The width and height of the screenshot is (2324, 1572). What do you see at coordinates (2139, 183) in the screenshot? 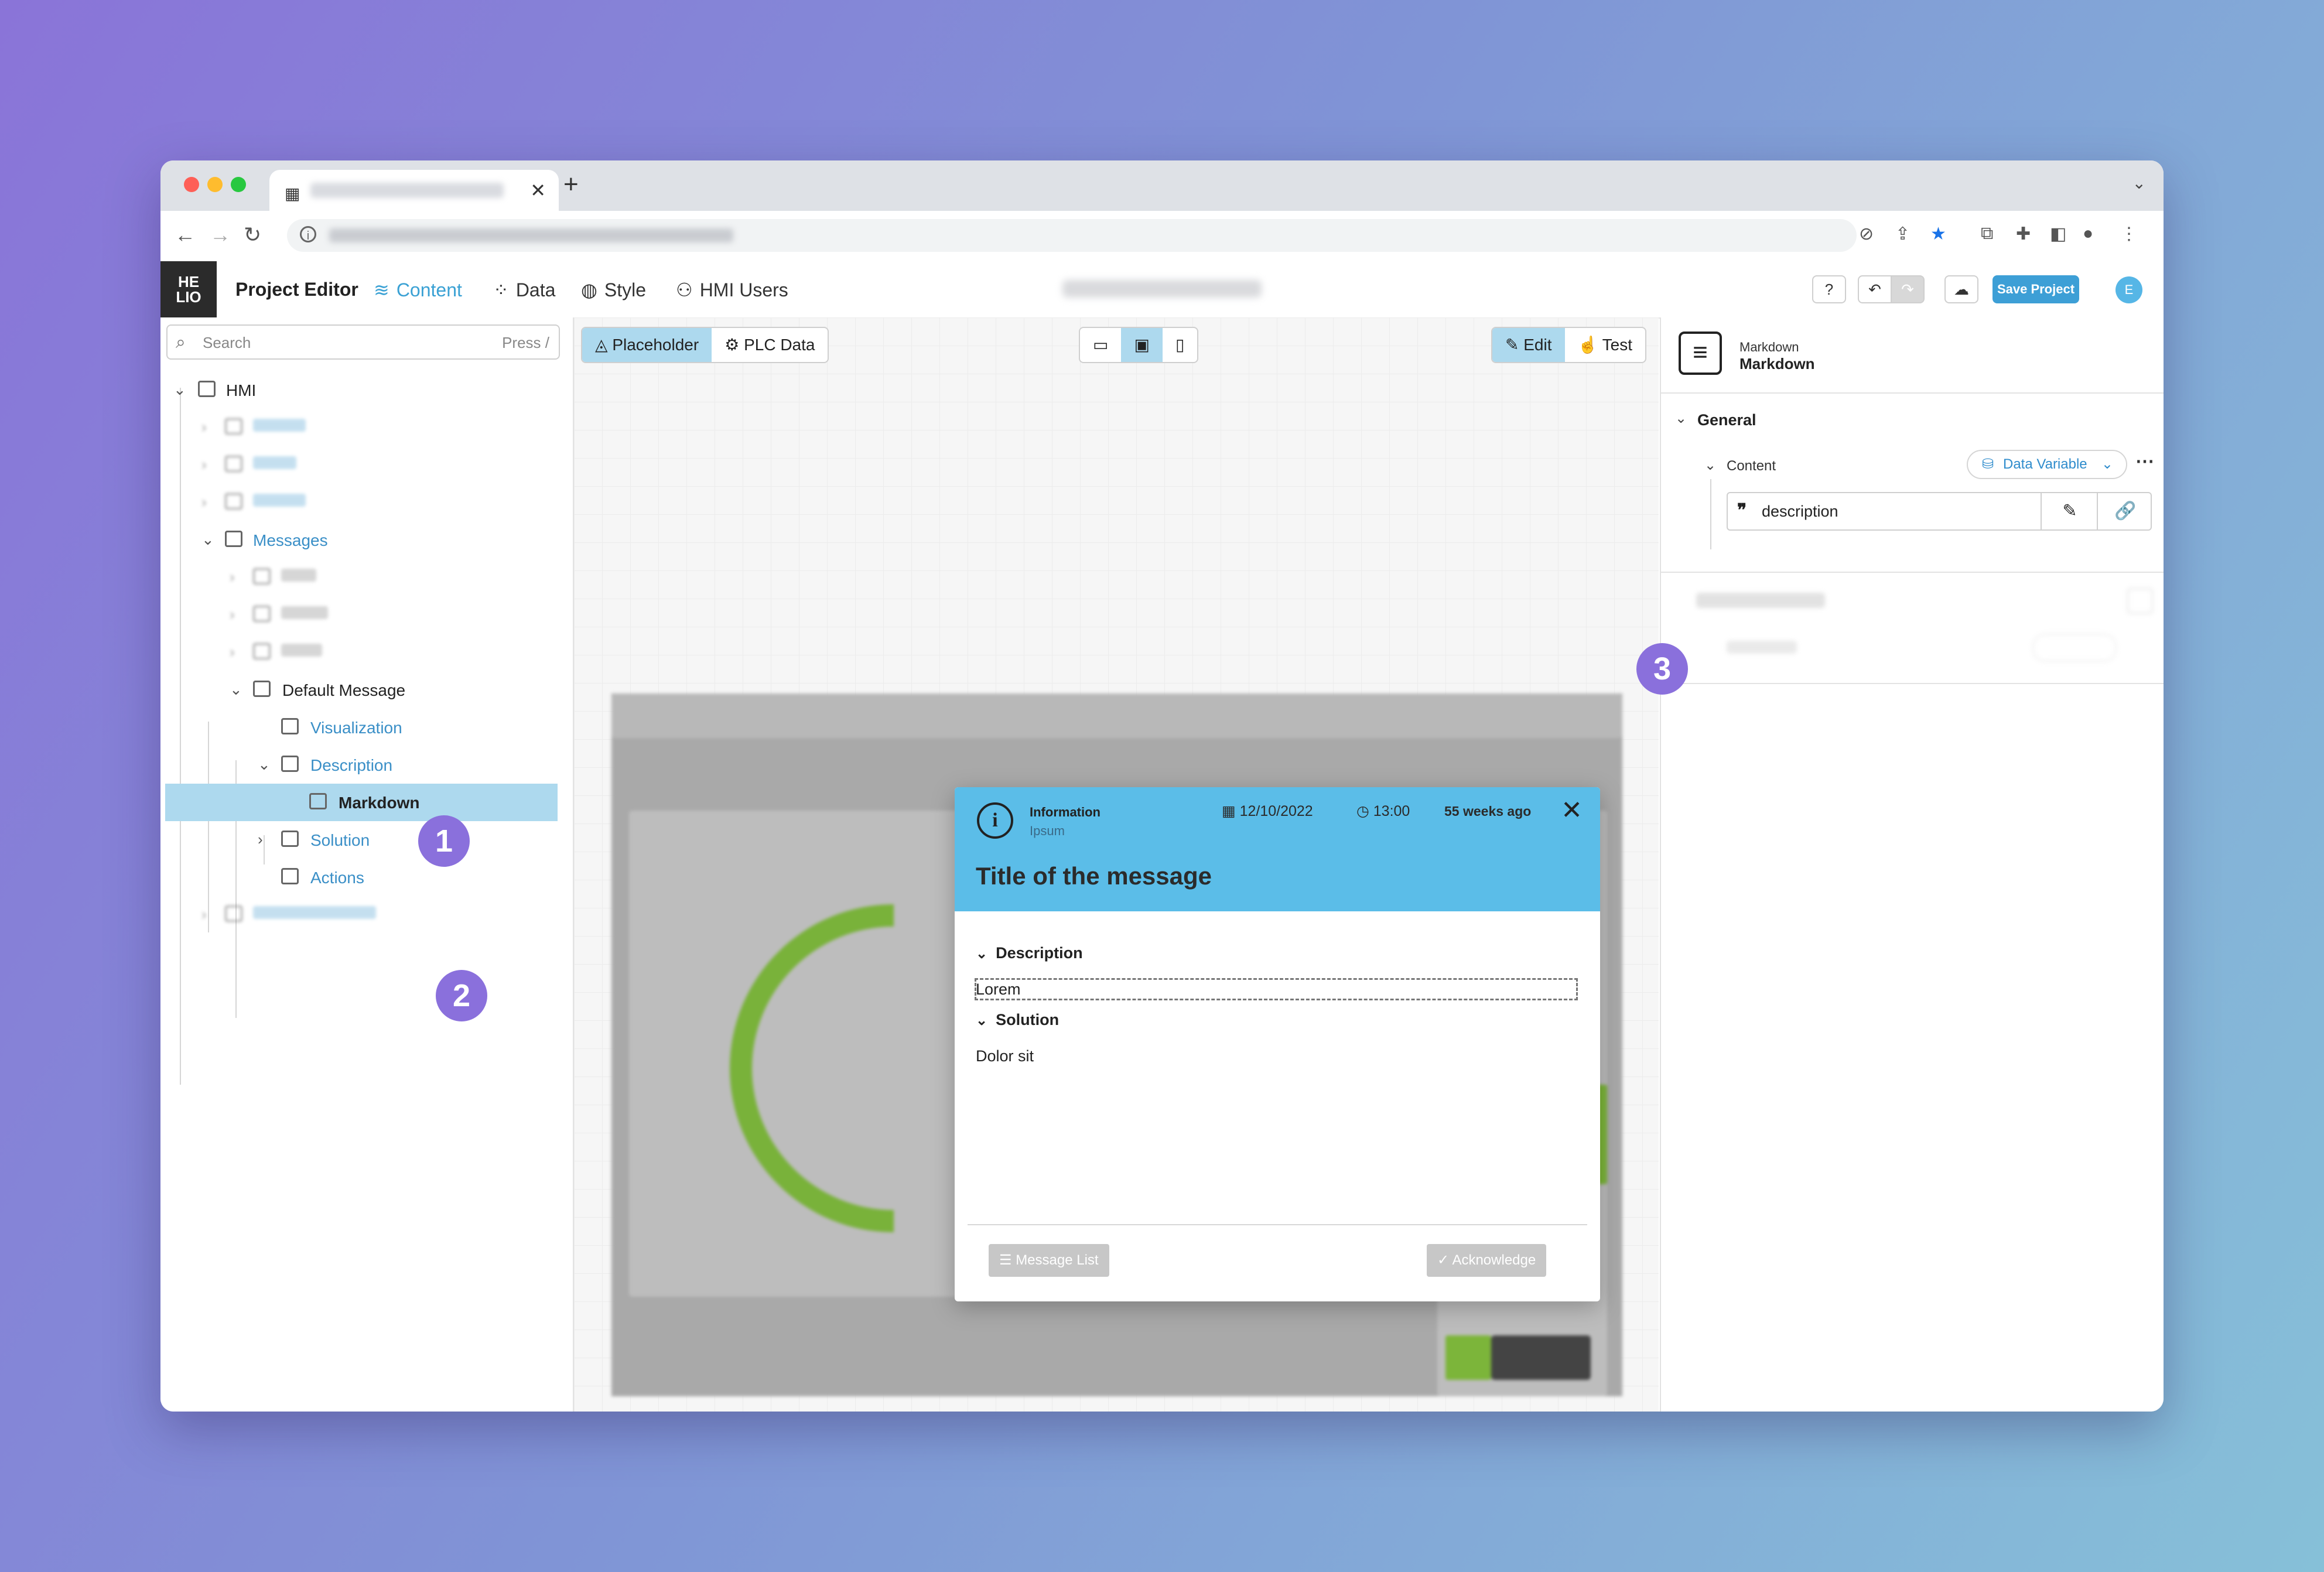
I see `tab-search-chevron-icon: ⌄` at bounding box center [2139, 183].